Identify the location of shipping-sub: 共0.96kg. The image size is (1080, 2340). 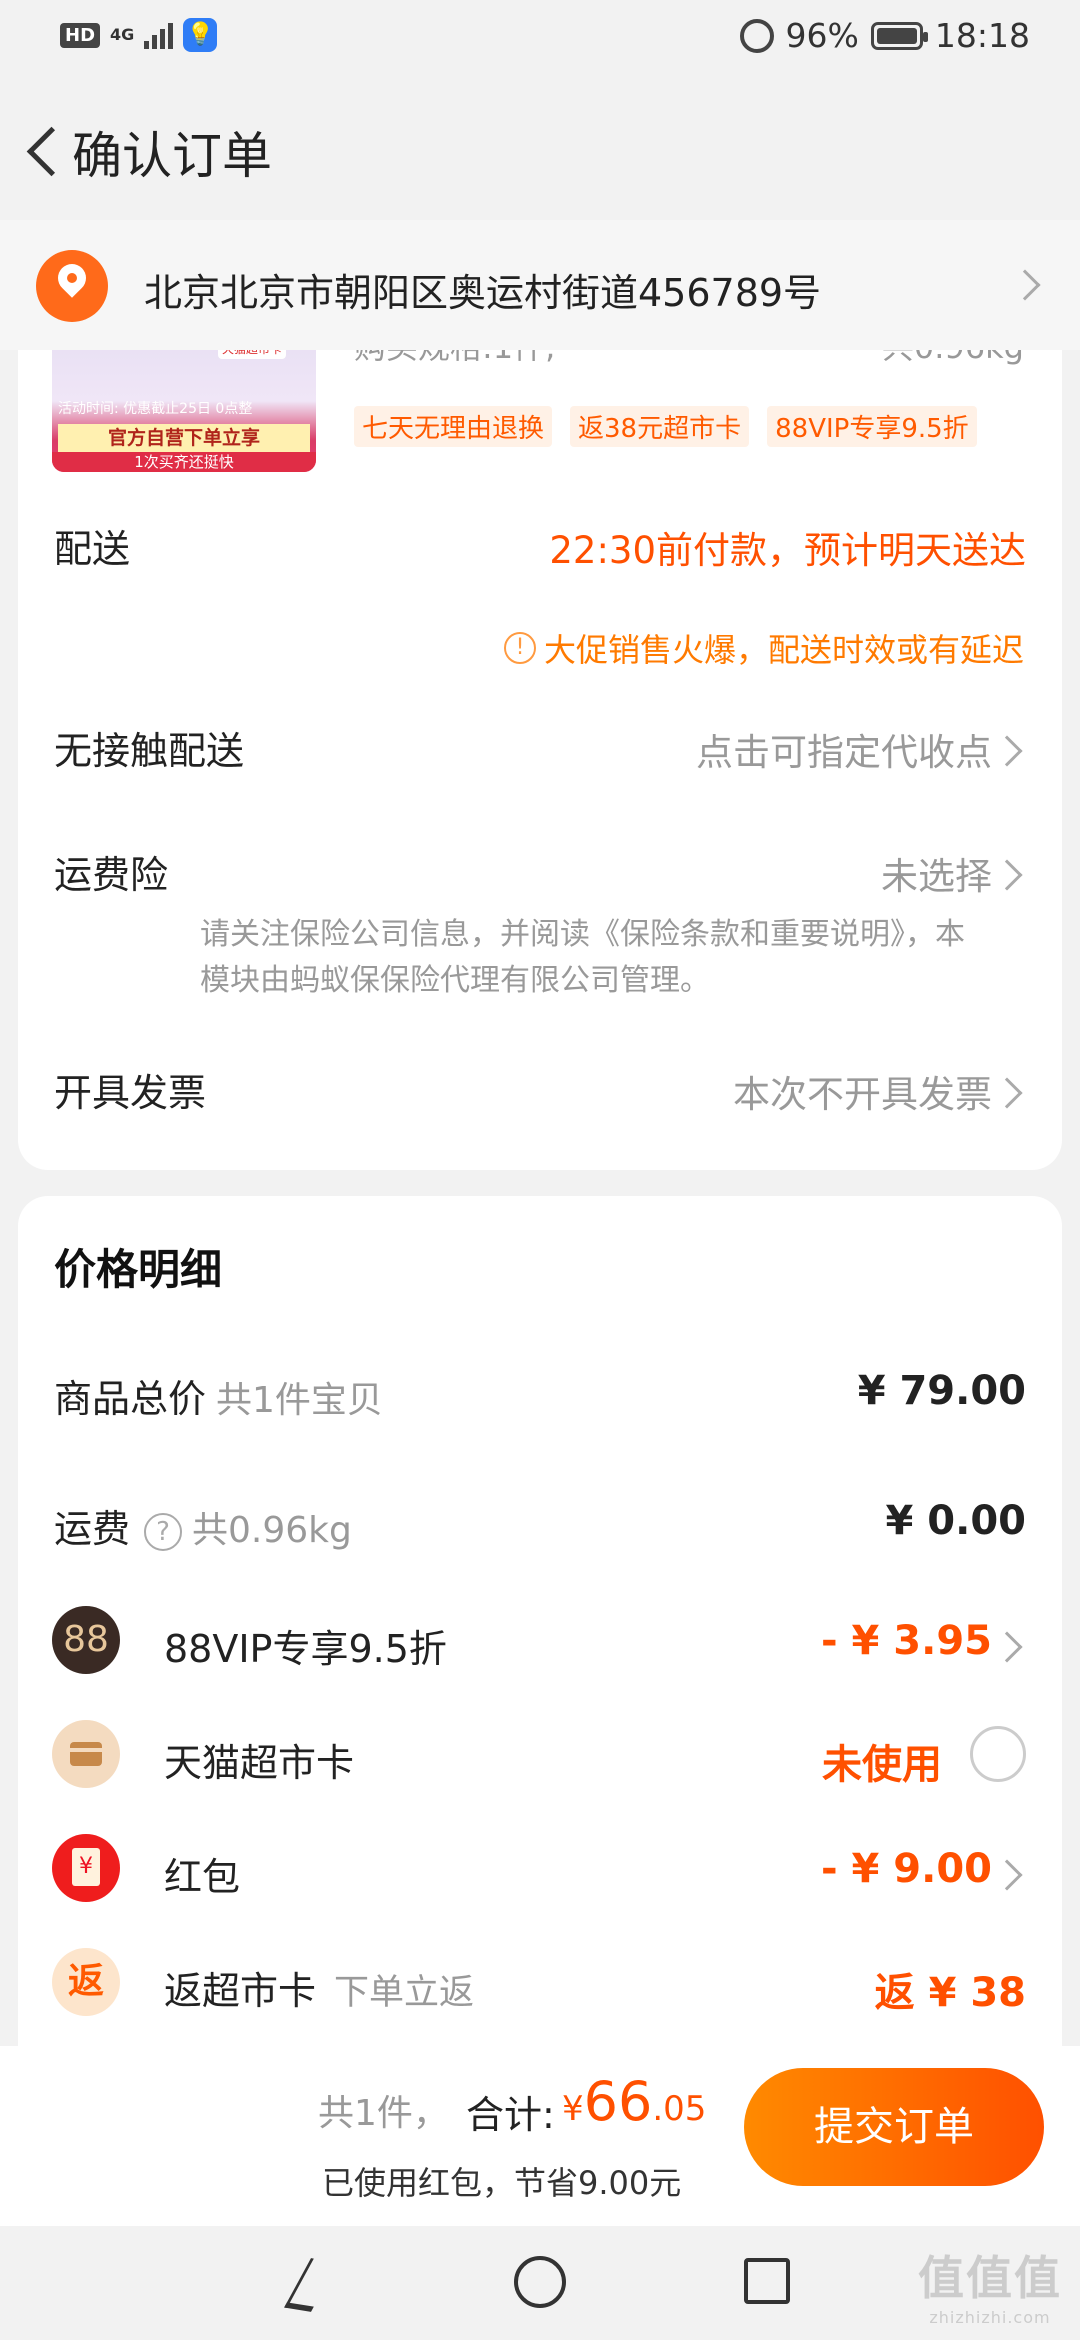
(272, 1530).